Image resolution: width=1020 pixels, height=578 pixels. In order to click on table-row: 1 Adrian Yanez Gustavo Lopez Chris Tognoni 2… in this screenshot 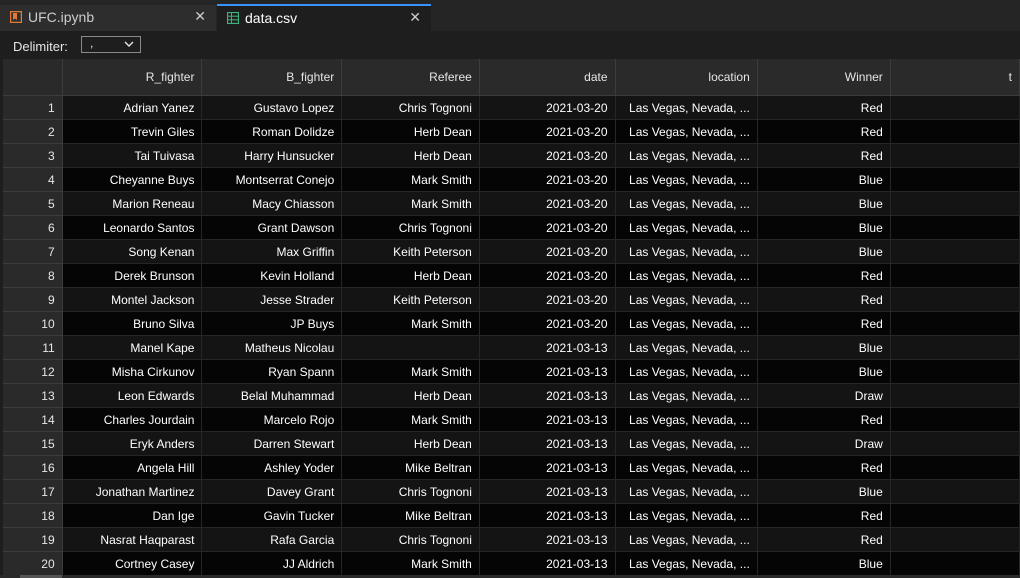, I will do `click(511, 107)`.